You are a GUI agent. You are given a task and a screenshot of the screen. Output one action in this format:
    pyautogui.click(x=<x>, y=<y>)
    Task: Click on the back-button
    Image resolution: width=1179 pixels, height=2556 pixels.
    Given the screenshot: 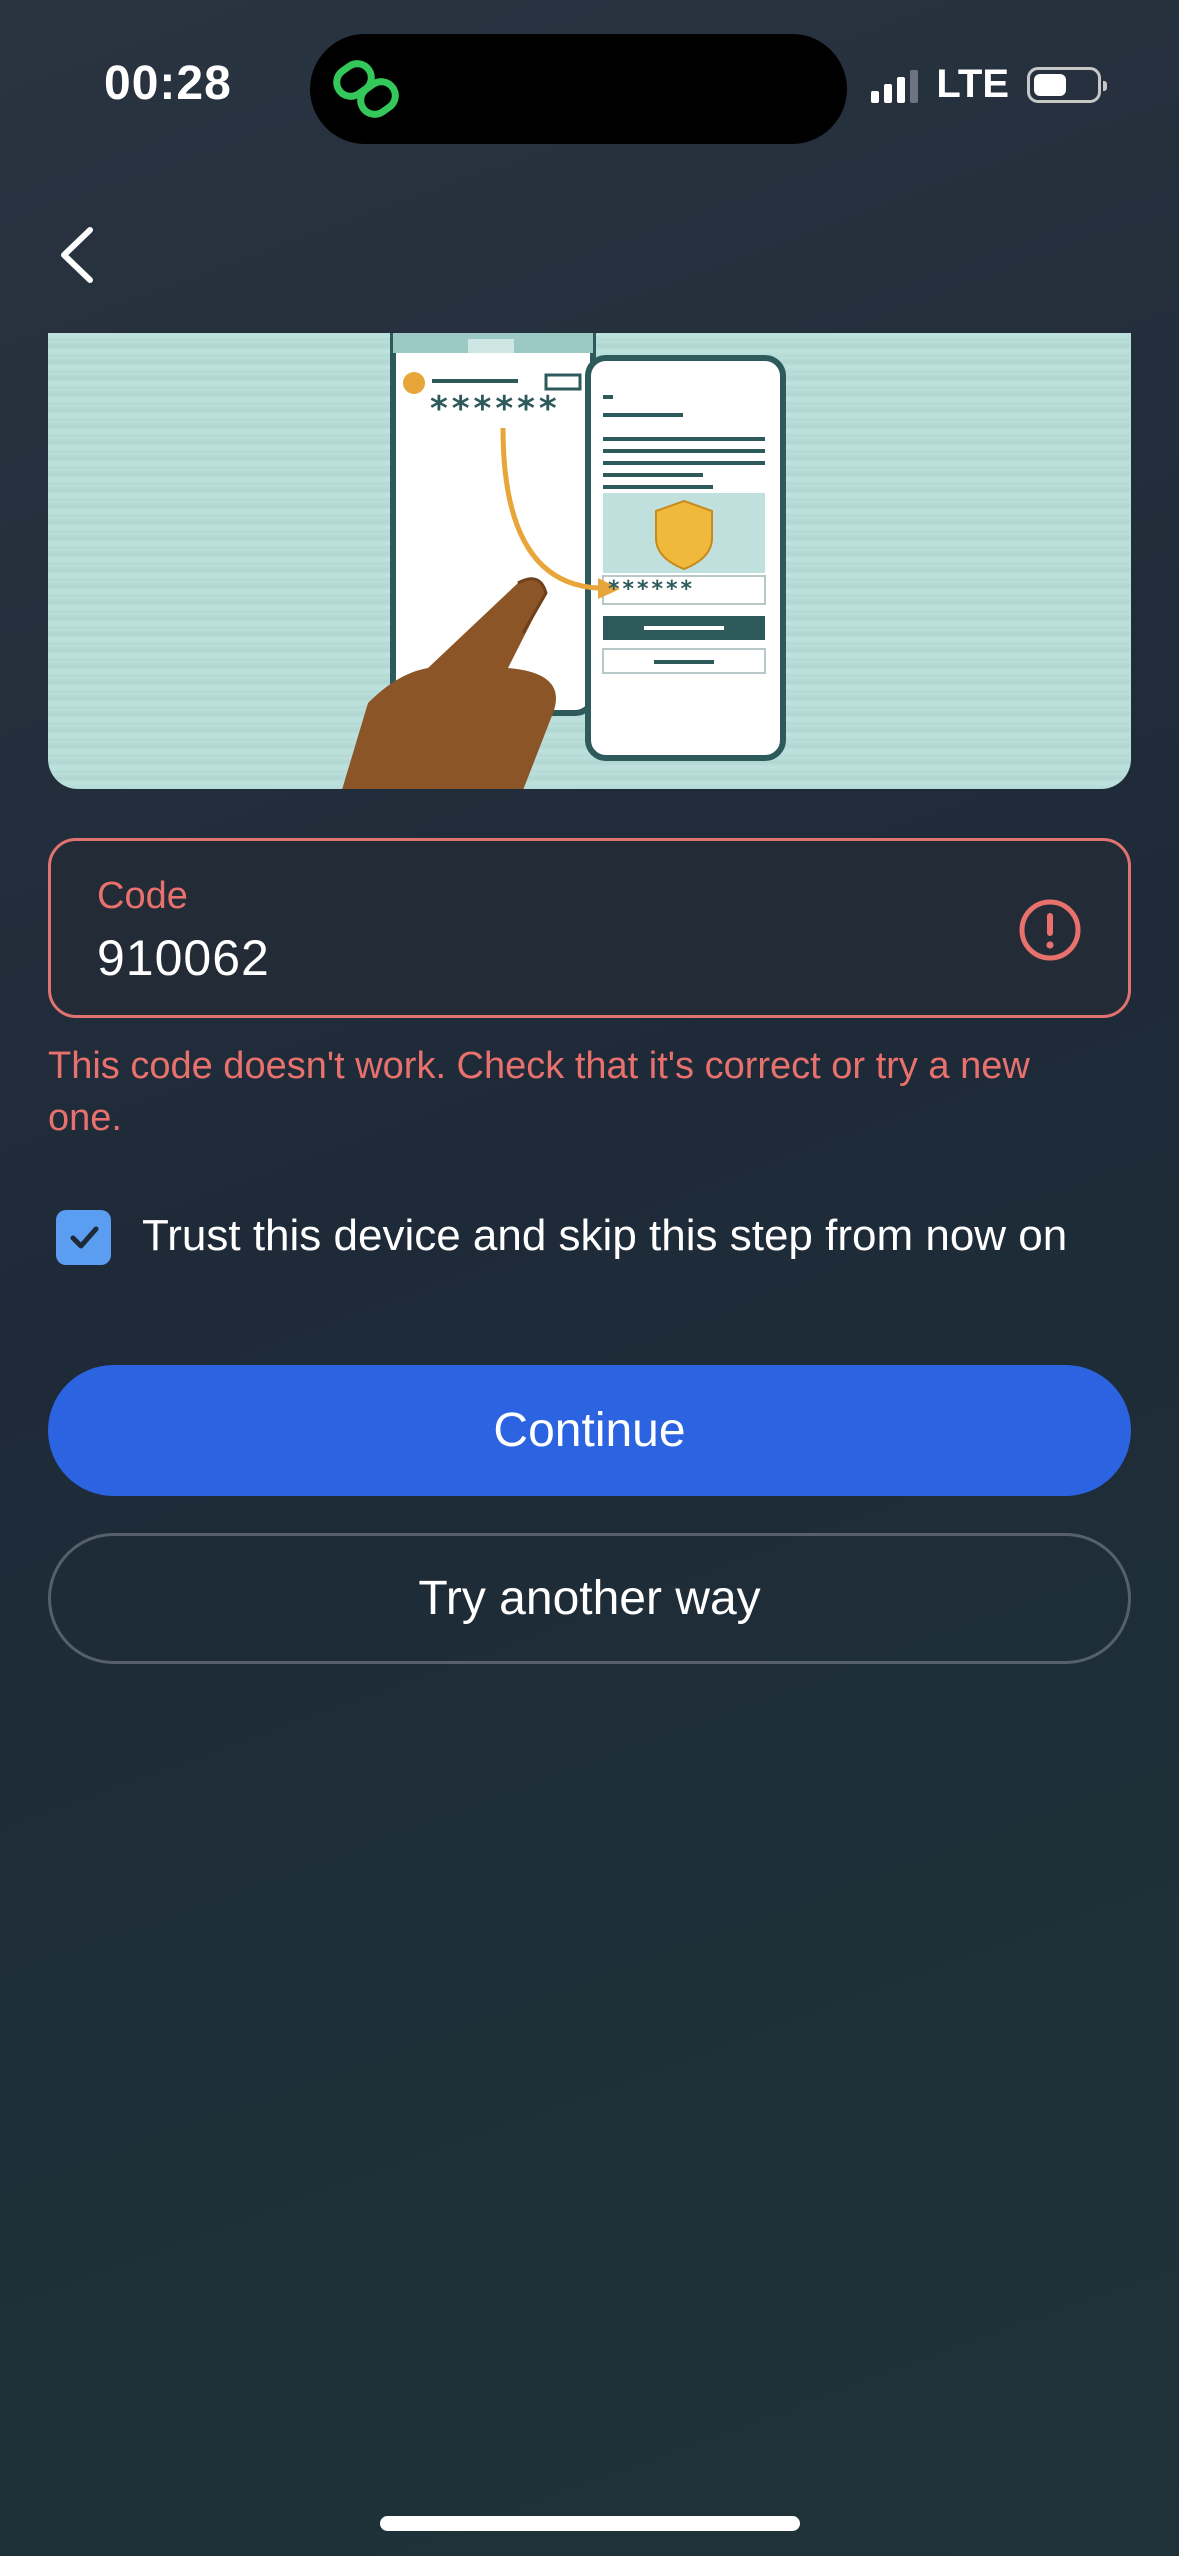 What is the action you would take?
    pyautogui.click(x=77, y=255)
    